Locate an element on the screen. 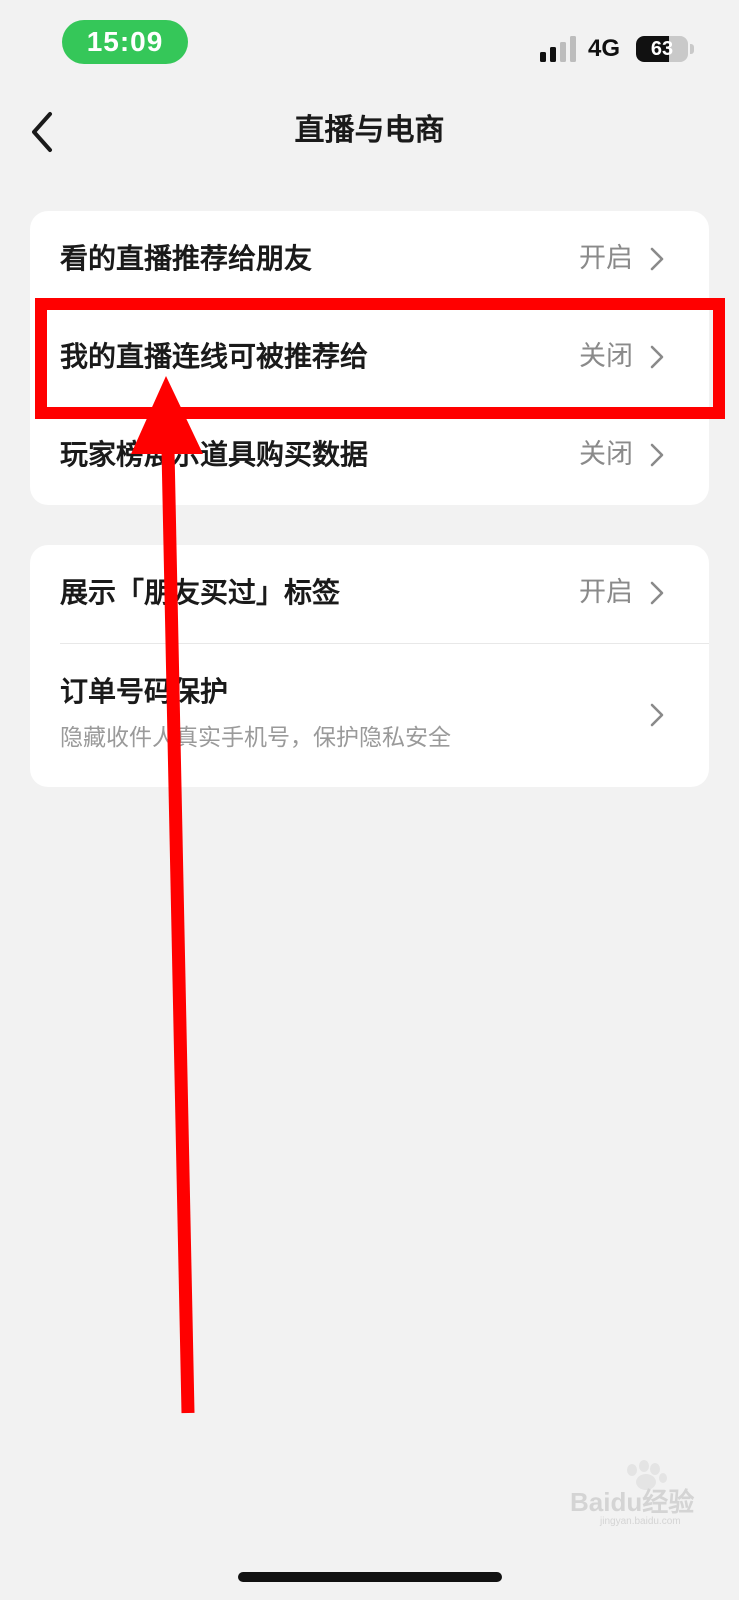 The height and width of the screenshot is (1600, 739). battery-level: 63 is located at coordinates (662, 49).